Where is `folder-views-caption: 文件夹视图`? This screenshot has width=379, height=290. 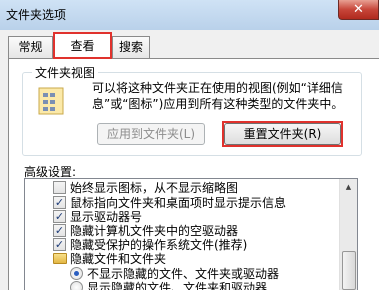 folder-views-caption: 文件夹视图 is located at coordinates (65, 72).